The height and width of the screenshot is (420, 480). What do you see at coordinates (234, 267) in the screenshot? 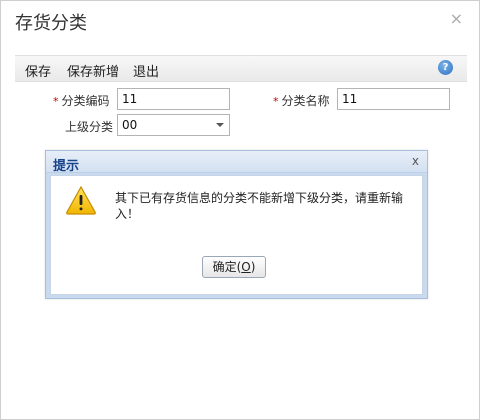
I see `ok-button: 确定(O)` at bounding box center [234, 267].